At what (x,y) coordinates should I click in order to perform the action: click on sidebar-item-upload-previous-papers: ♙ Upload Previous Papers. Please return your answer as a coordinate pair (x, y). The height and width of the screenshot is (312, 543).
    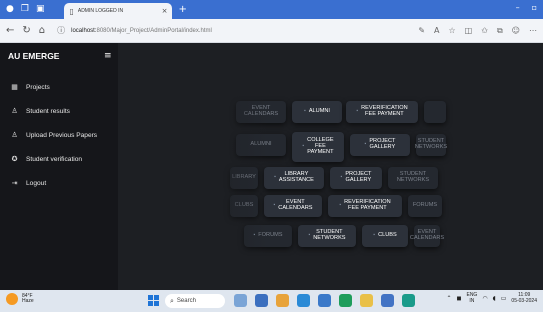
    Looking at the image, I should click on (53, 135).